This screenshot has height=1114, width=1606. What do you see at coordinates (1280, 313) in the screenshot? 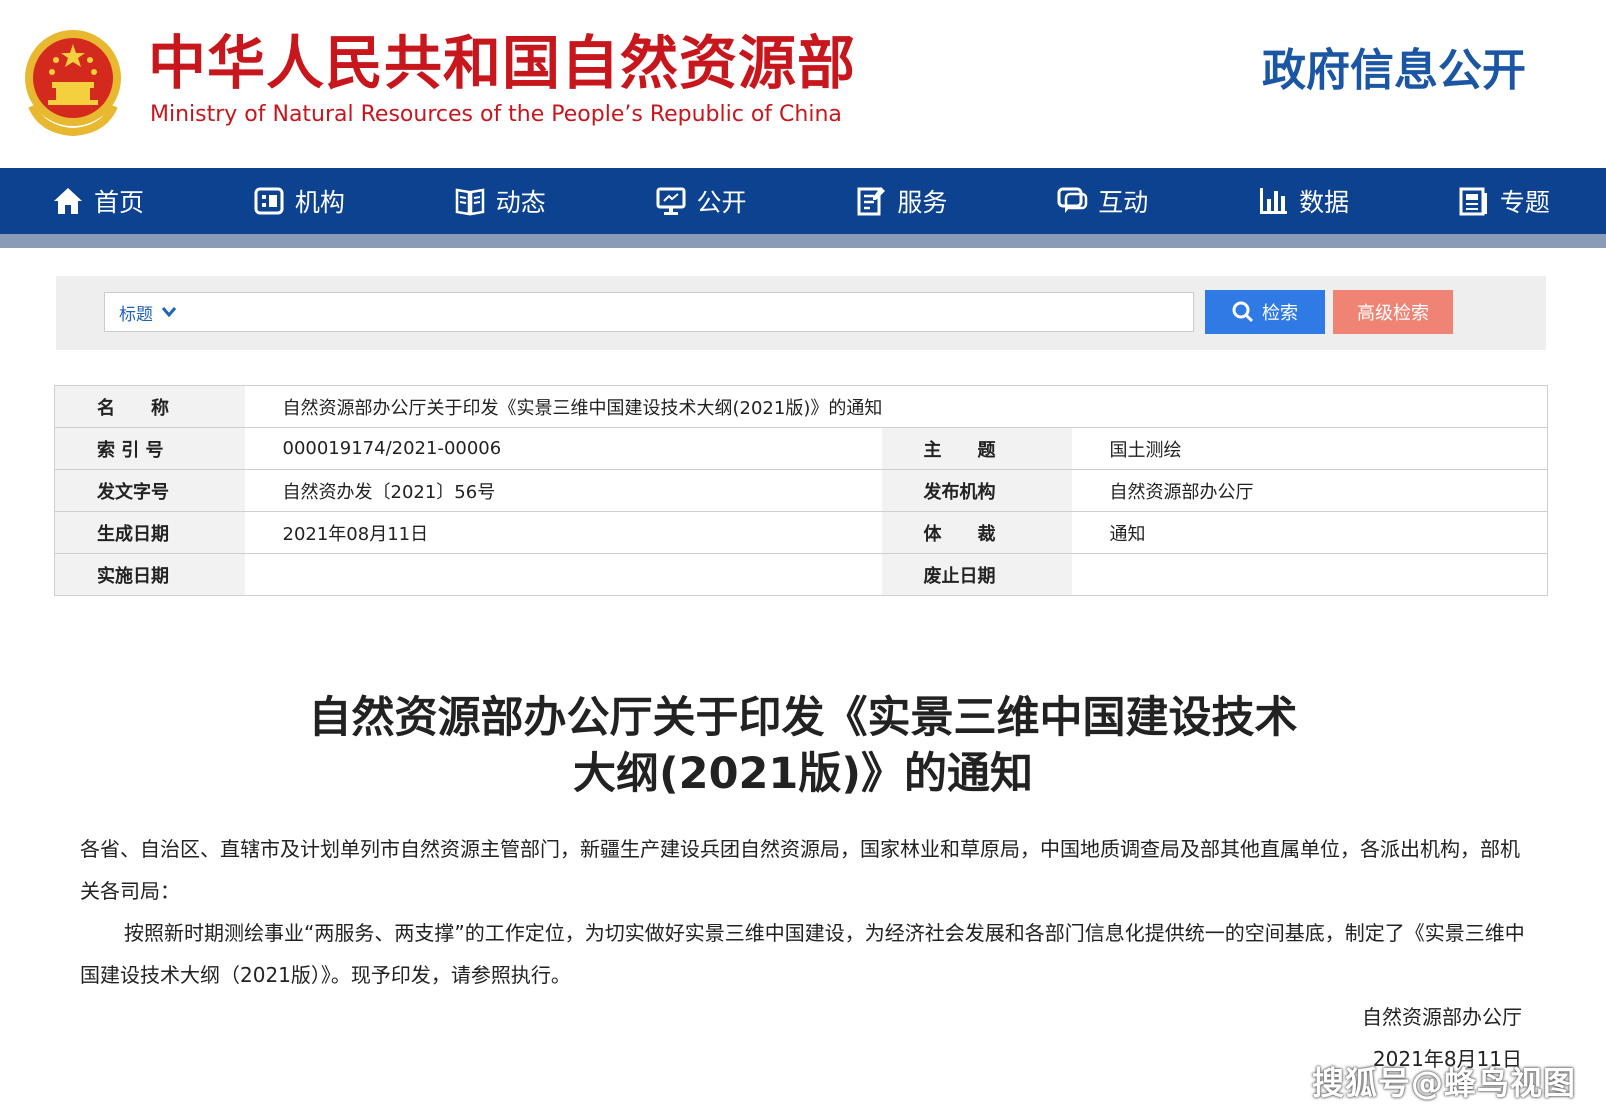
I see `search-button-label: 检索` at bounding box center [1280, 313].